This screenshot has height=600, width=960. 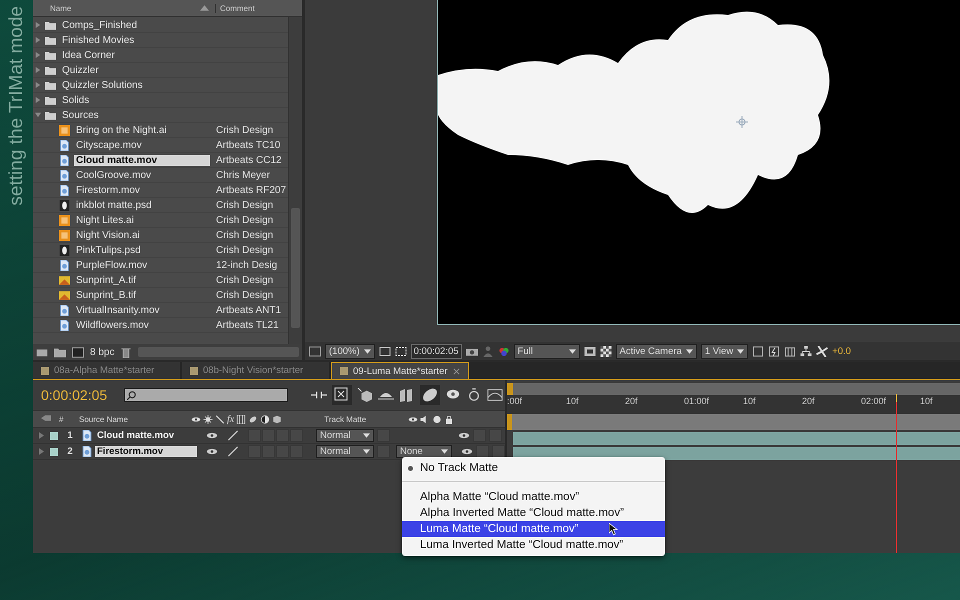 I want to click on region-icon, so click(x=315, y=351).